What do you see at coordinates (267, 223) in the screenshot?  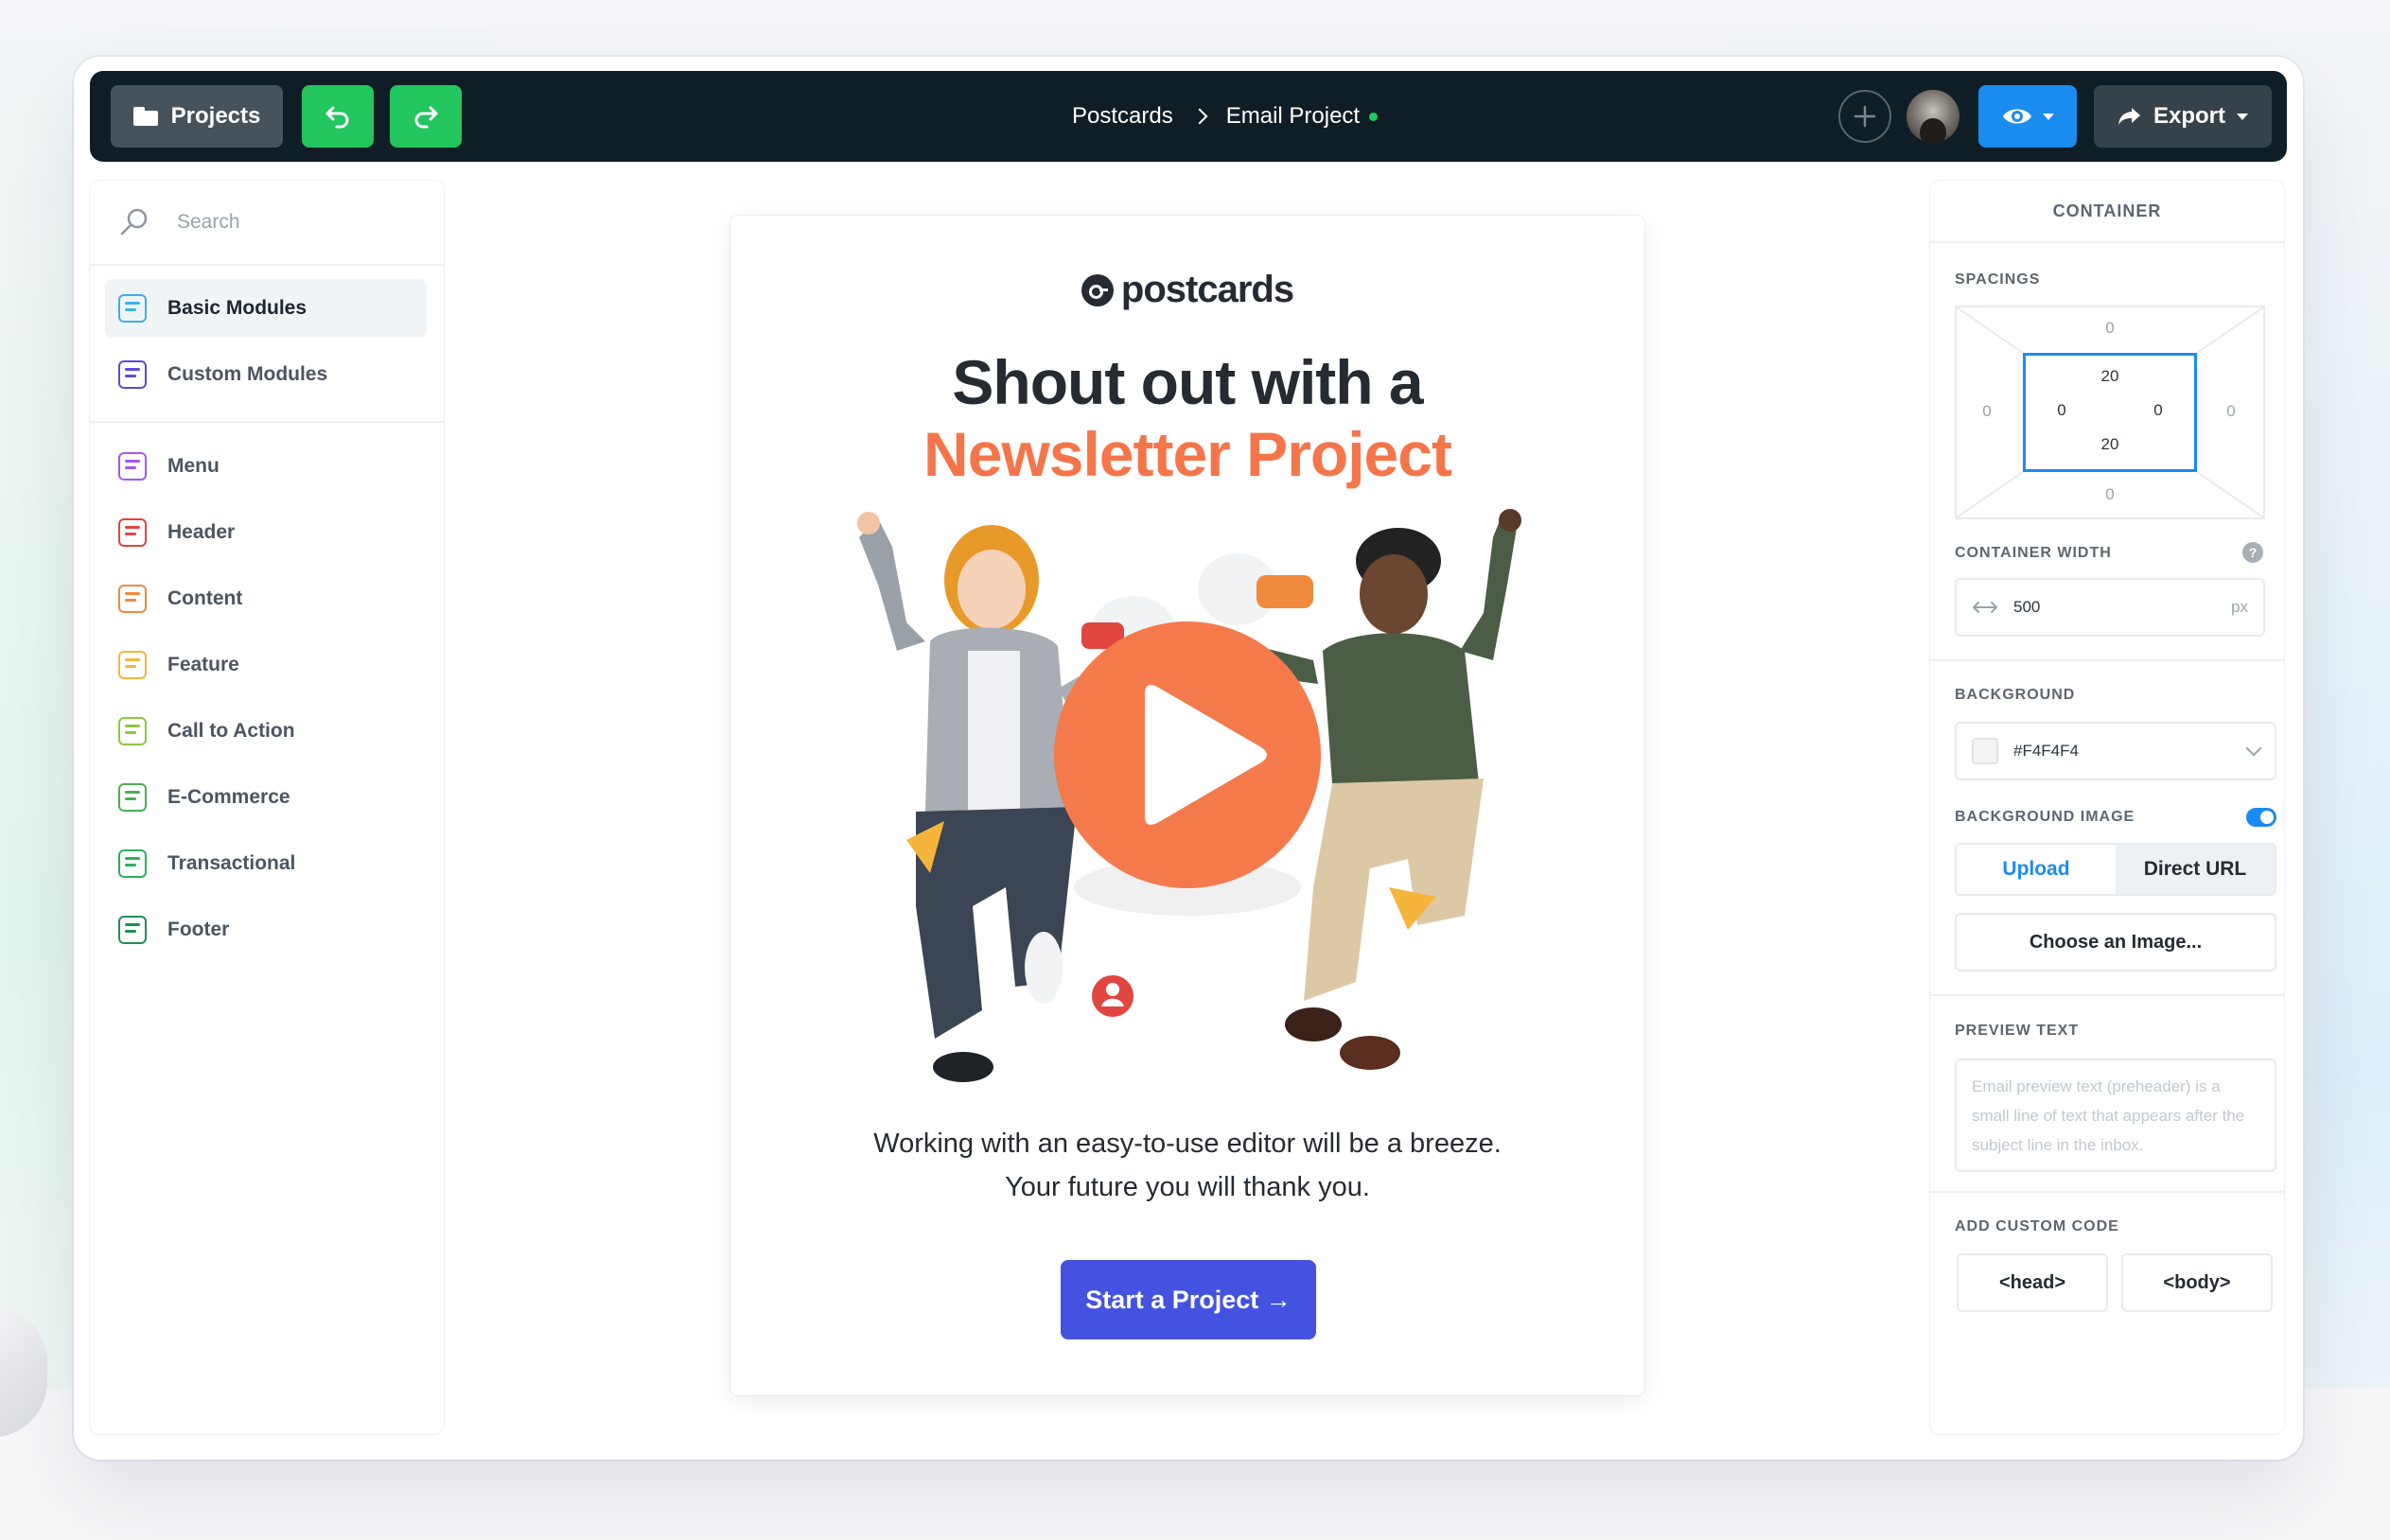 I see `module-search: Search` at bounding box center [267, 223].